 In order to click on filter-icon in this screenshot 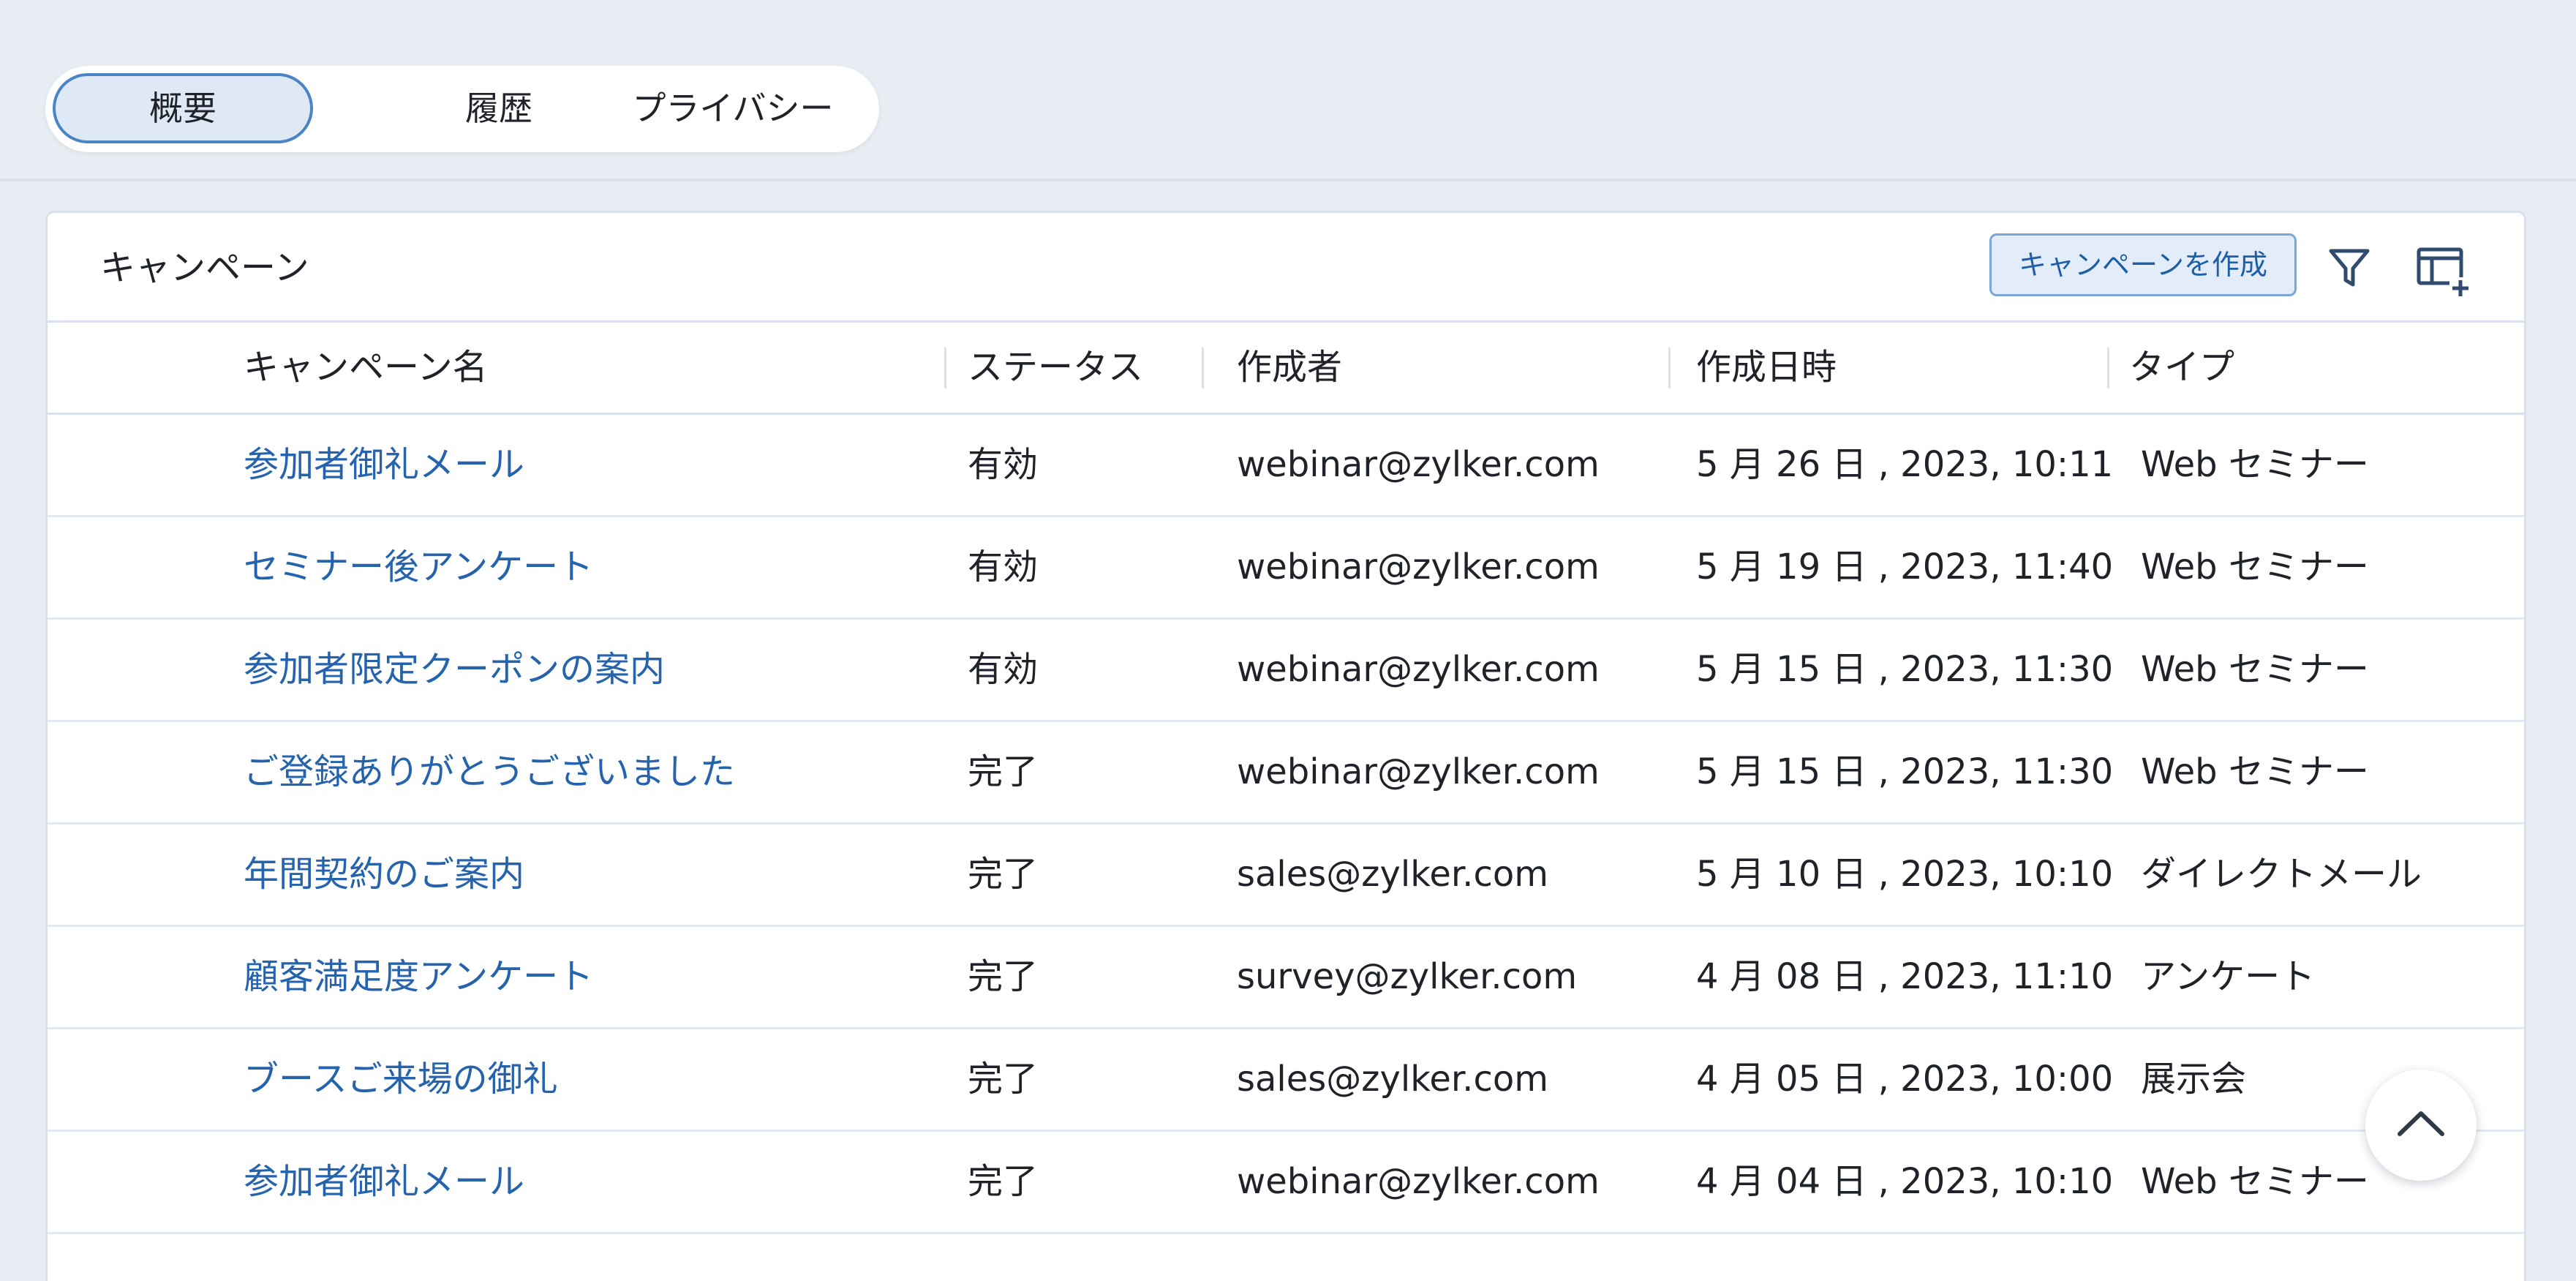, I will do `click(2353, 271)`.